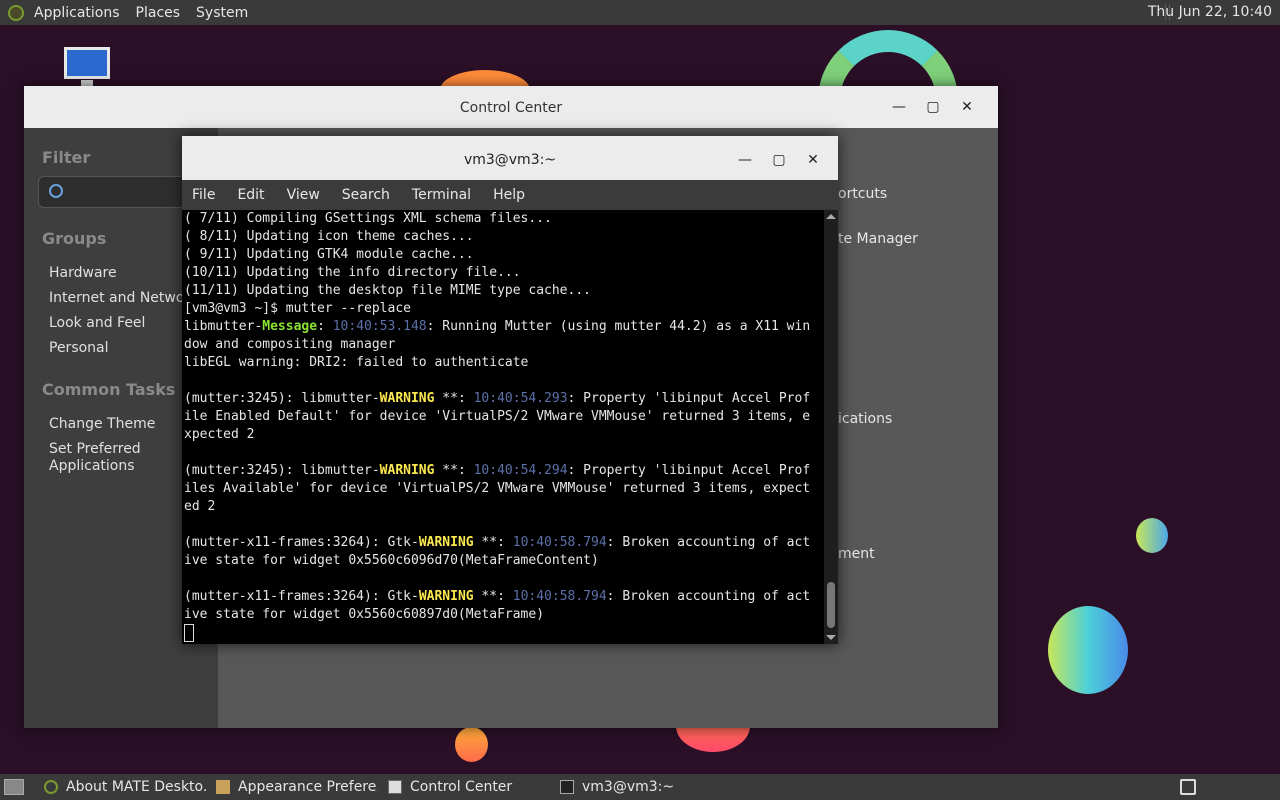 This screenshot has height=800, width=1280. What do you see at coordinates (878, 239) in the screenshot?
I see `peek-label: te Manager` at bounding box center [878, 239].